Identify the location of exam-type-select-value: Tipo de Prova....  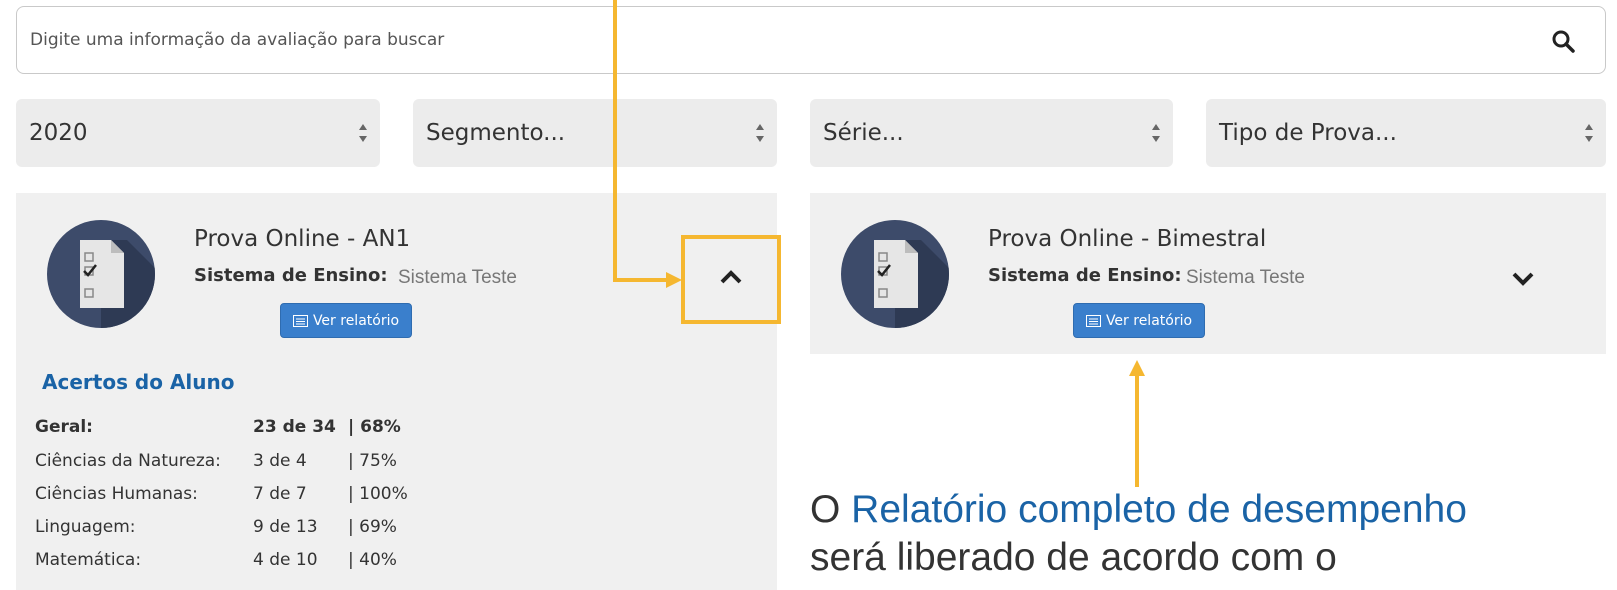
(1308, 133).